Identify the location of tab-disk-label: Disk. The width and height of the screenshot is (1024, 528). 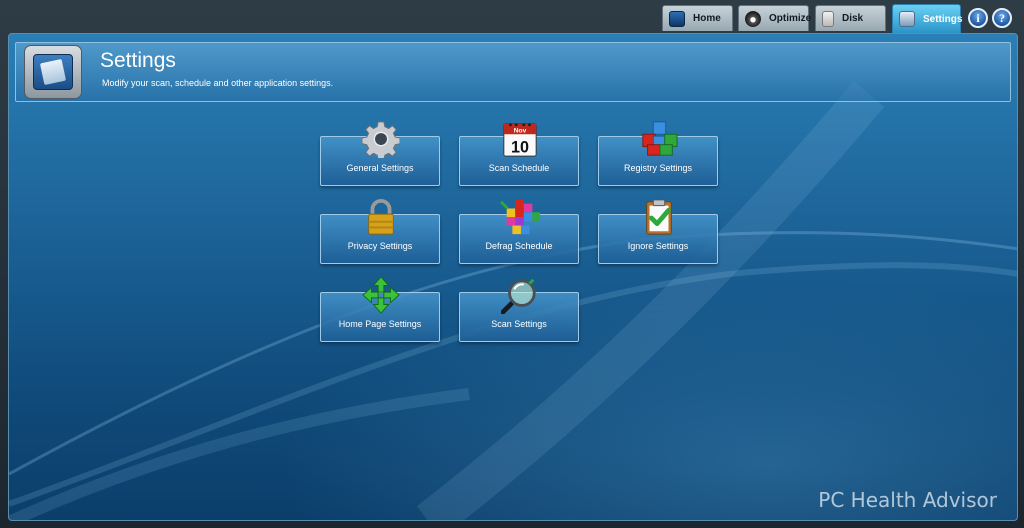
(853, 18).